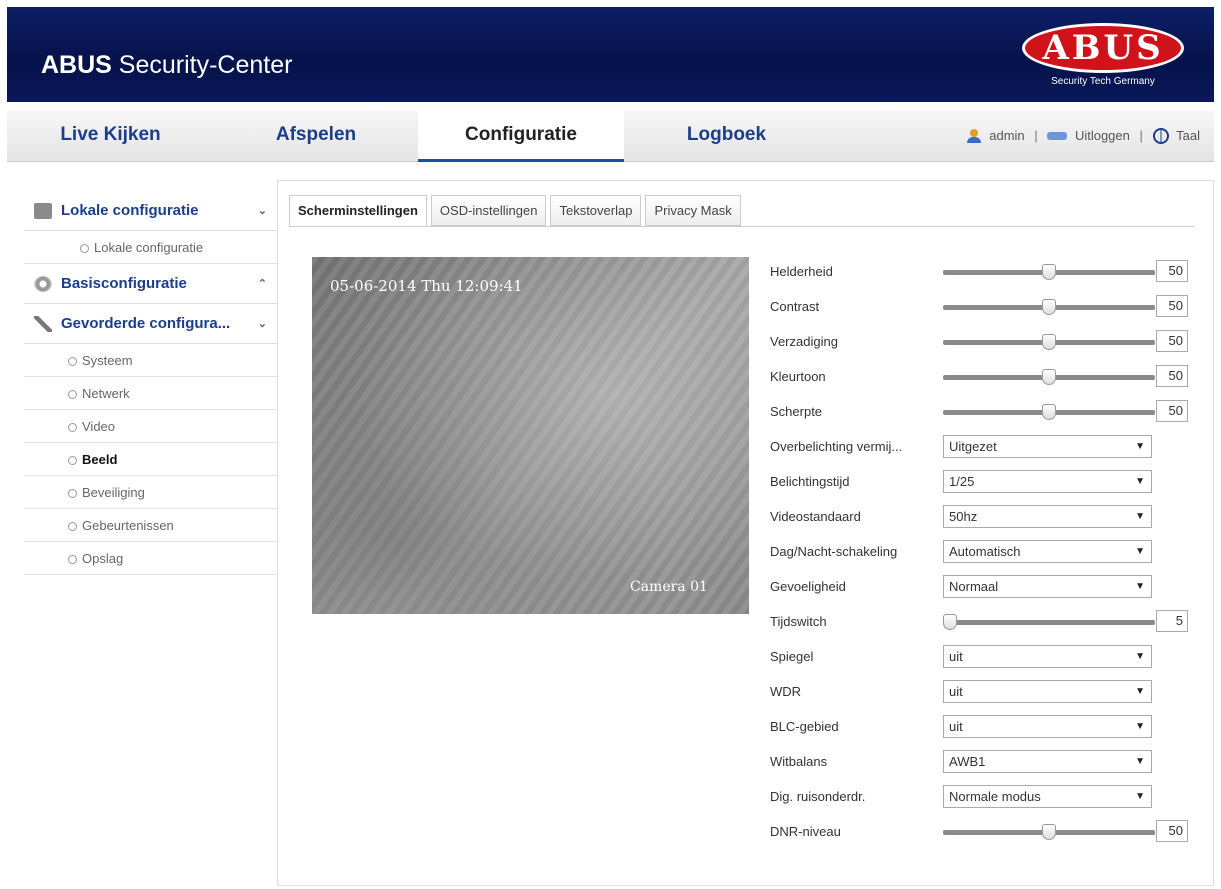 This screenshot has height=889, width=1221. What do you see at coordinates (1103, 48) in the screenshot?
I see `logo-text: ABUS` at bounding box center [1103, 48].